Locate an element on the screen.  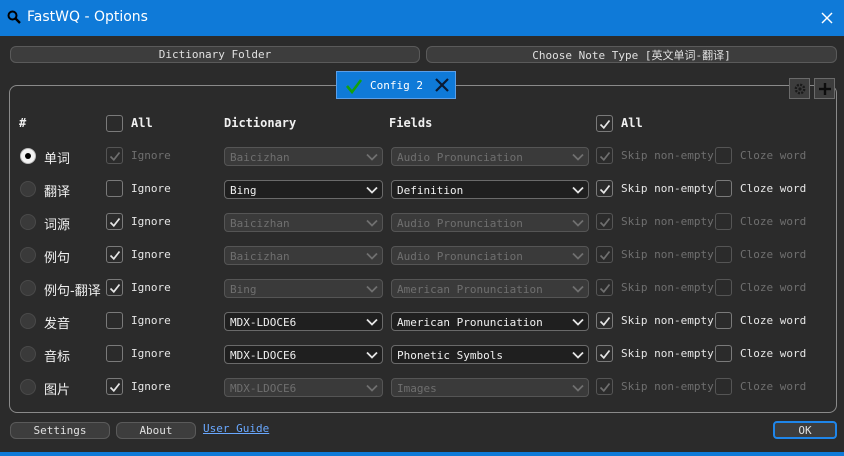
add-config-button is located at coordinates (824, 88).